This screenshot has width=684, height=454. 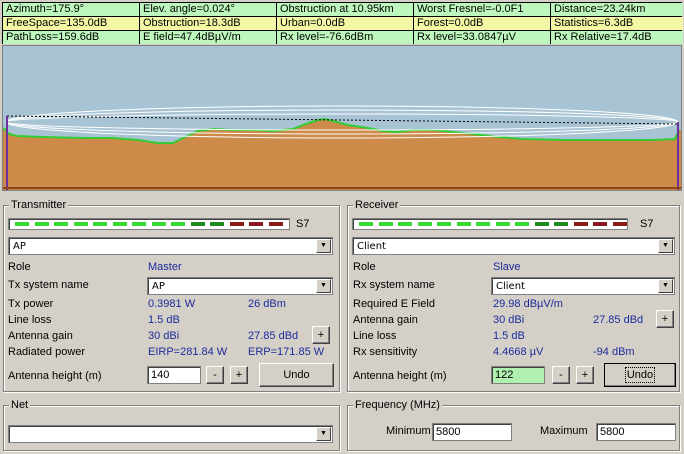 What do you see at coordinates (188, 352) in the screenshot?
I see `tx-eirp-value: EIRP=281.84 W` at bounding box center [188, 352].